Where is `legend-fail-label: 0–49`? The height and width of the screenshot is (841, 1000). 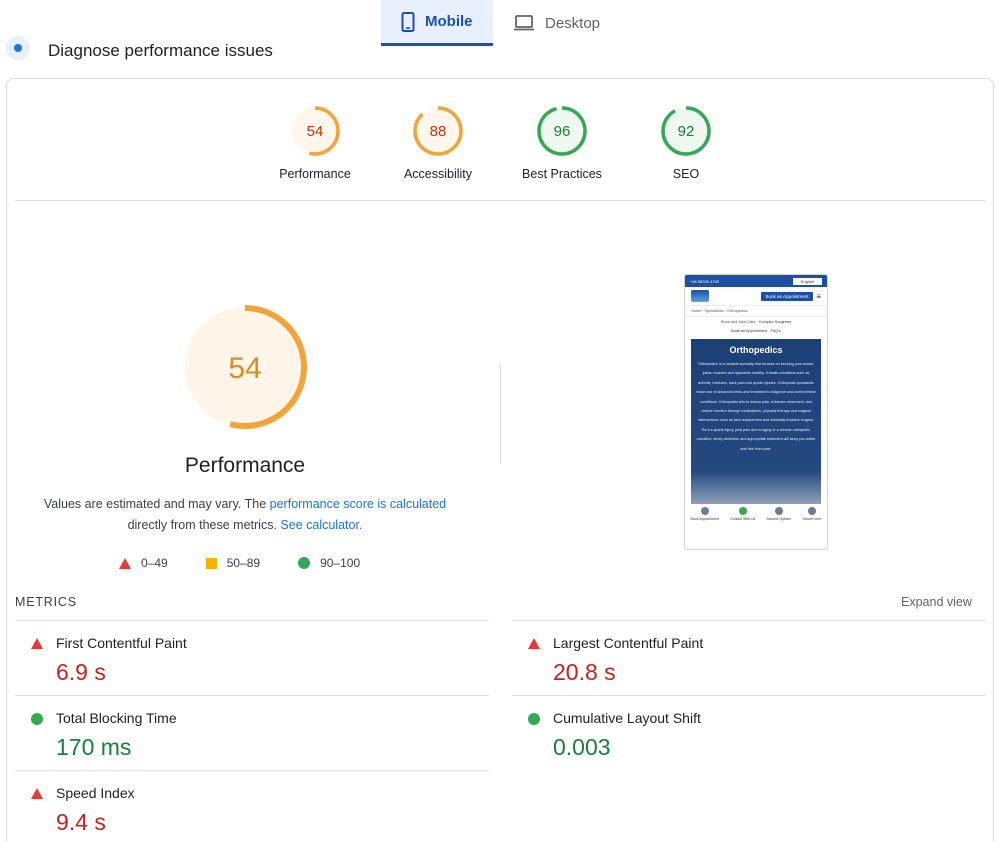
legend-fail-label: 0–49 is located at coordinates (154, 563).